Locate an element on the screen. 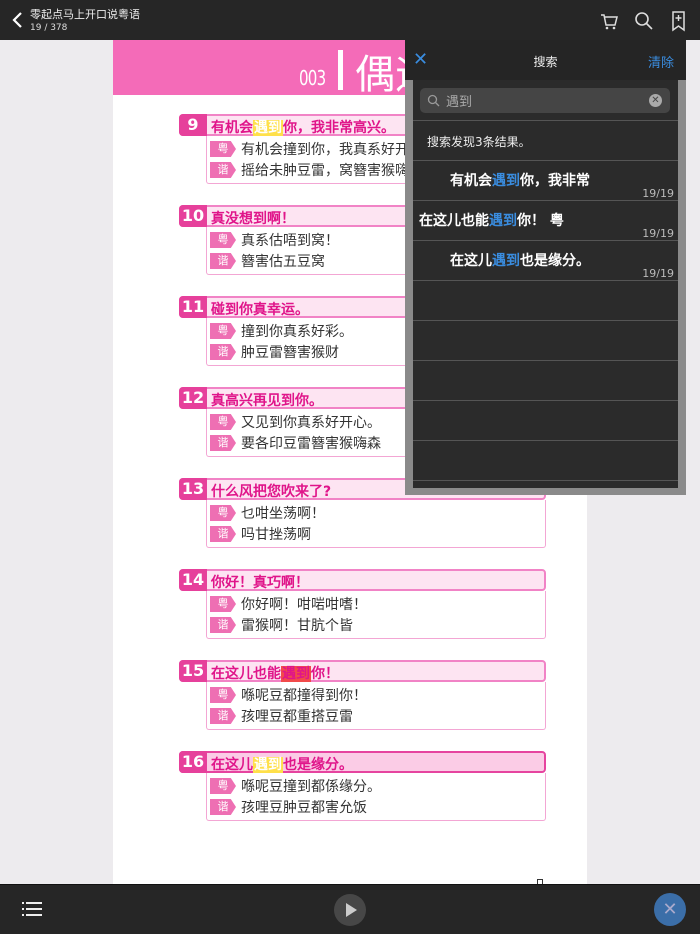  phrase-number: 14 is located at coordinates (193, 580).